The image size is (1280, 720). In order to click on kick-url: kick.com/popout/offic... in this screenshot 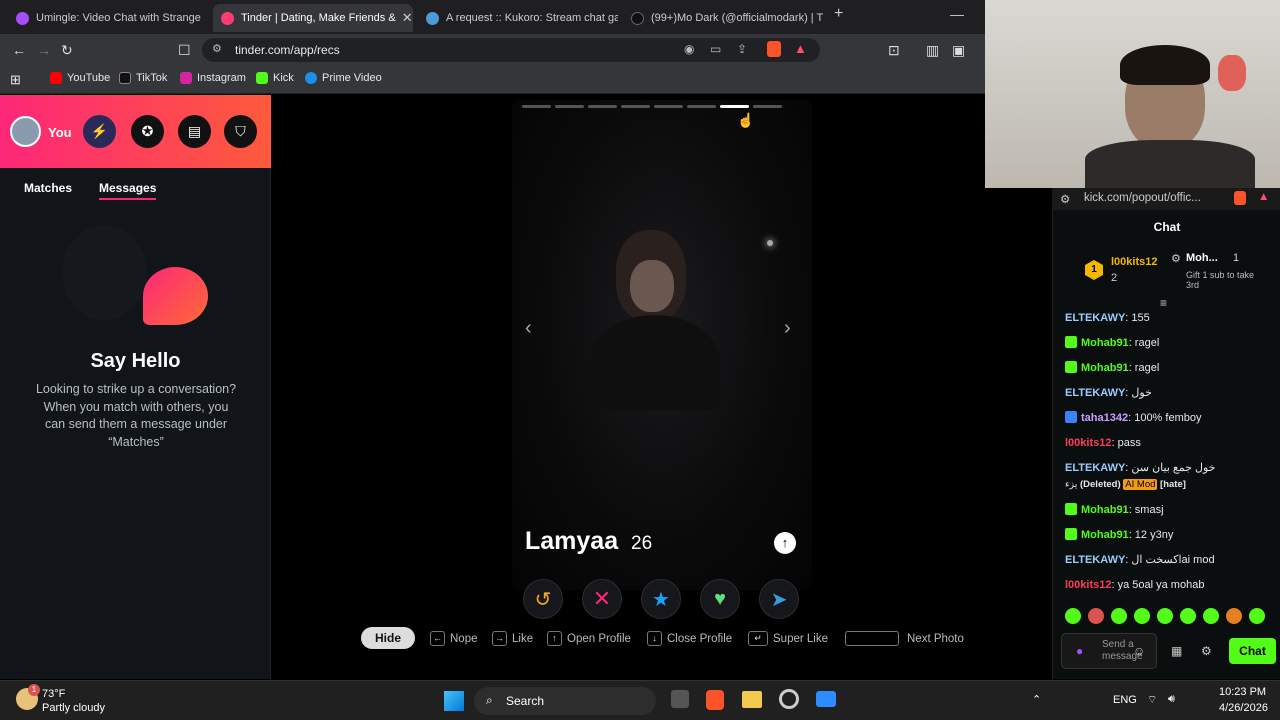, I will do `click(1142, 198)`.